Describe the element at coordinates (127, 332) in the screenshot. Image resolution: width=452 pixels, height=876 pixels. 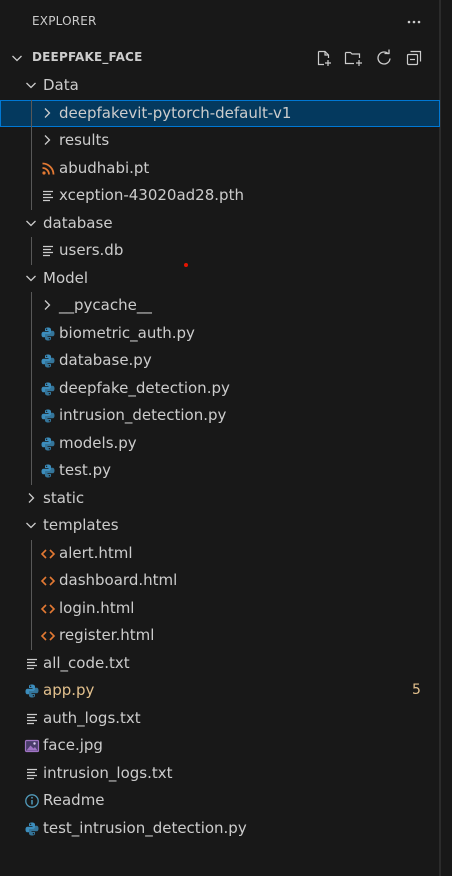
I see `tree-item-label: biometric_auth.py` at that location.